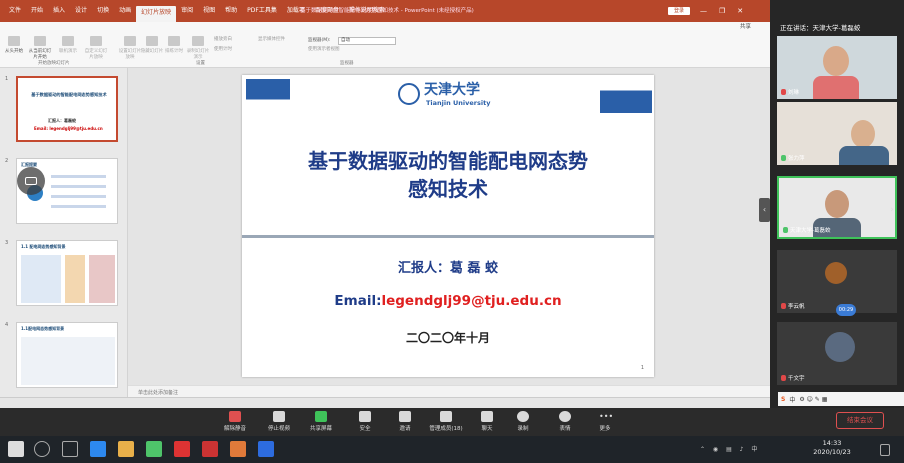 The width and height of the screenshot is (904, 463). Describe the element at coordinates (679, 11) in the screenshot. I see `login-button: 登录` at that location.